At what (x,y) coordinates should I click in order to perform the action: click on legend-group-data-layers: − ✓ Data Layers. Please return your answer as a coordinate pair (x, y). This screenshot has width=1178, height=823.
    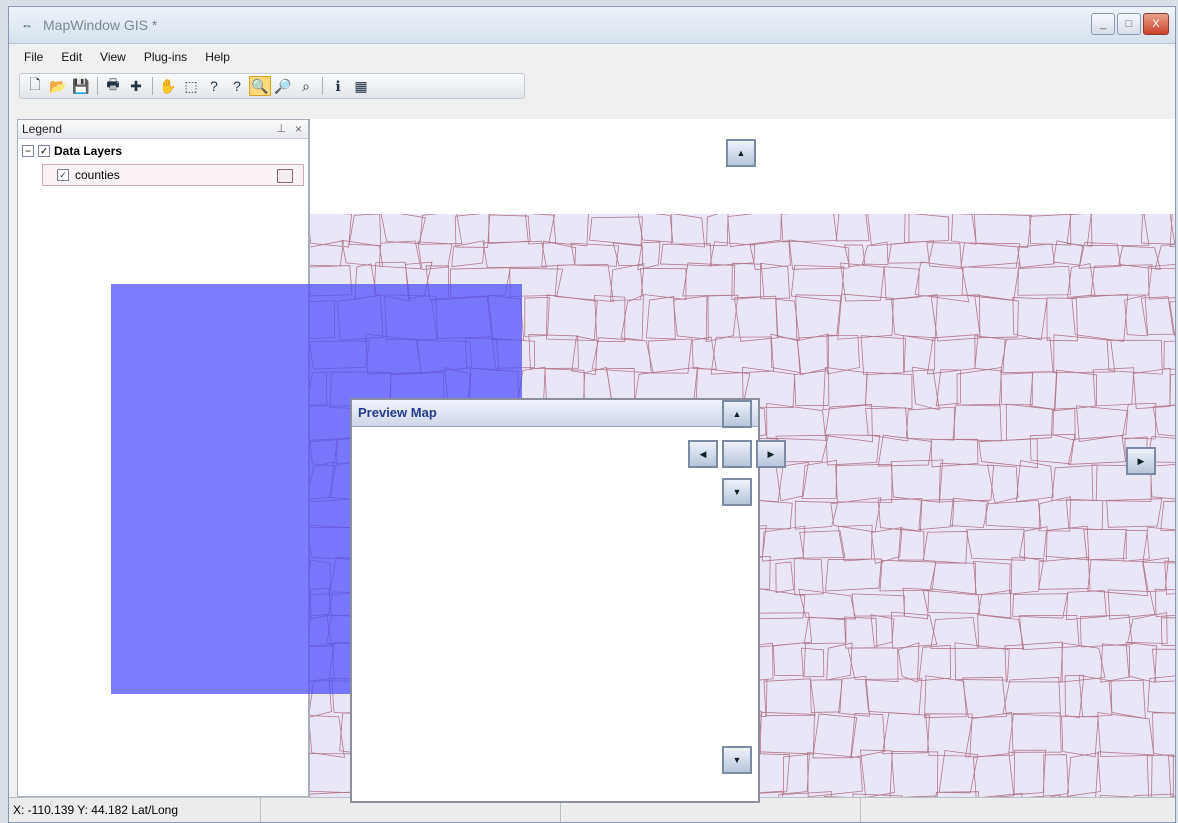
    Looking at the image, I should click on (72, 151).